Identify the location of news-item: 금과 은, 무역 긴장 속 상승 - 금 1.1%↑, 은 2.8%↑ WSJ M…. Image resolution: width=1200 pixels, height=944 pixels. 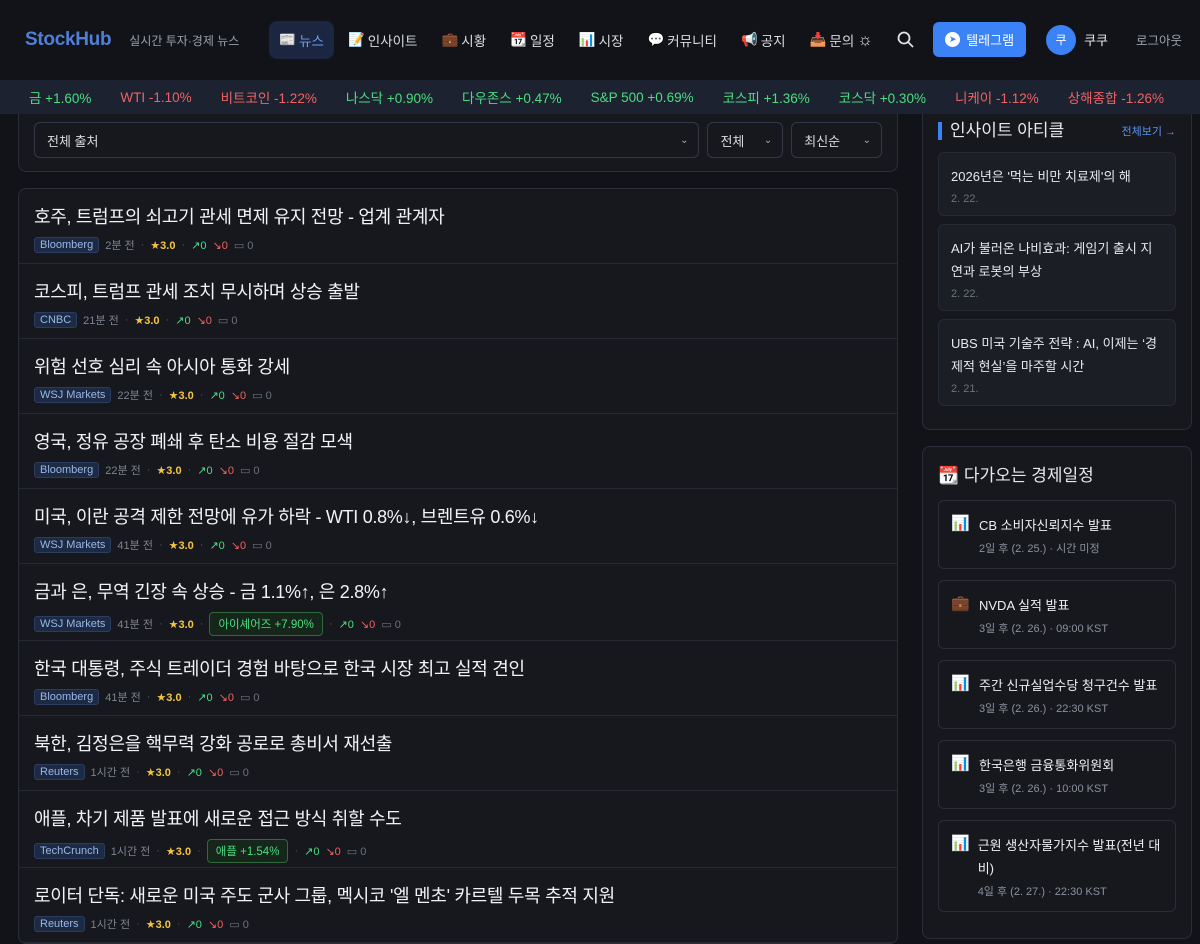
(458, 602).